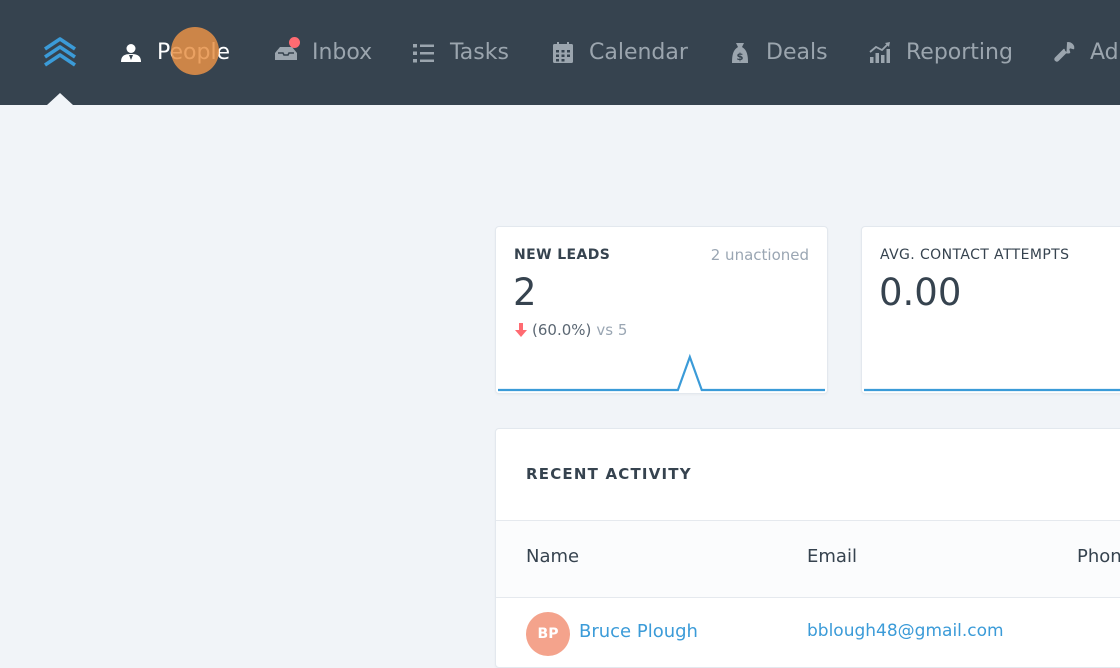  Describe the element at coordinates (1085, 52) in the screenshot. I see `nav-item-admin: Ad` at that location.